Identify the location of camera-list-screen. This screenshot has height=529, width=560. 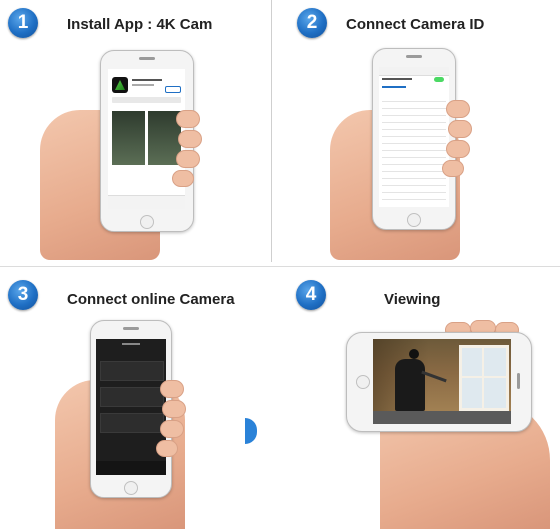
(131, 407).